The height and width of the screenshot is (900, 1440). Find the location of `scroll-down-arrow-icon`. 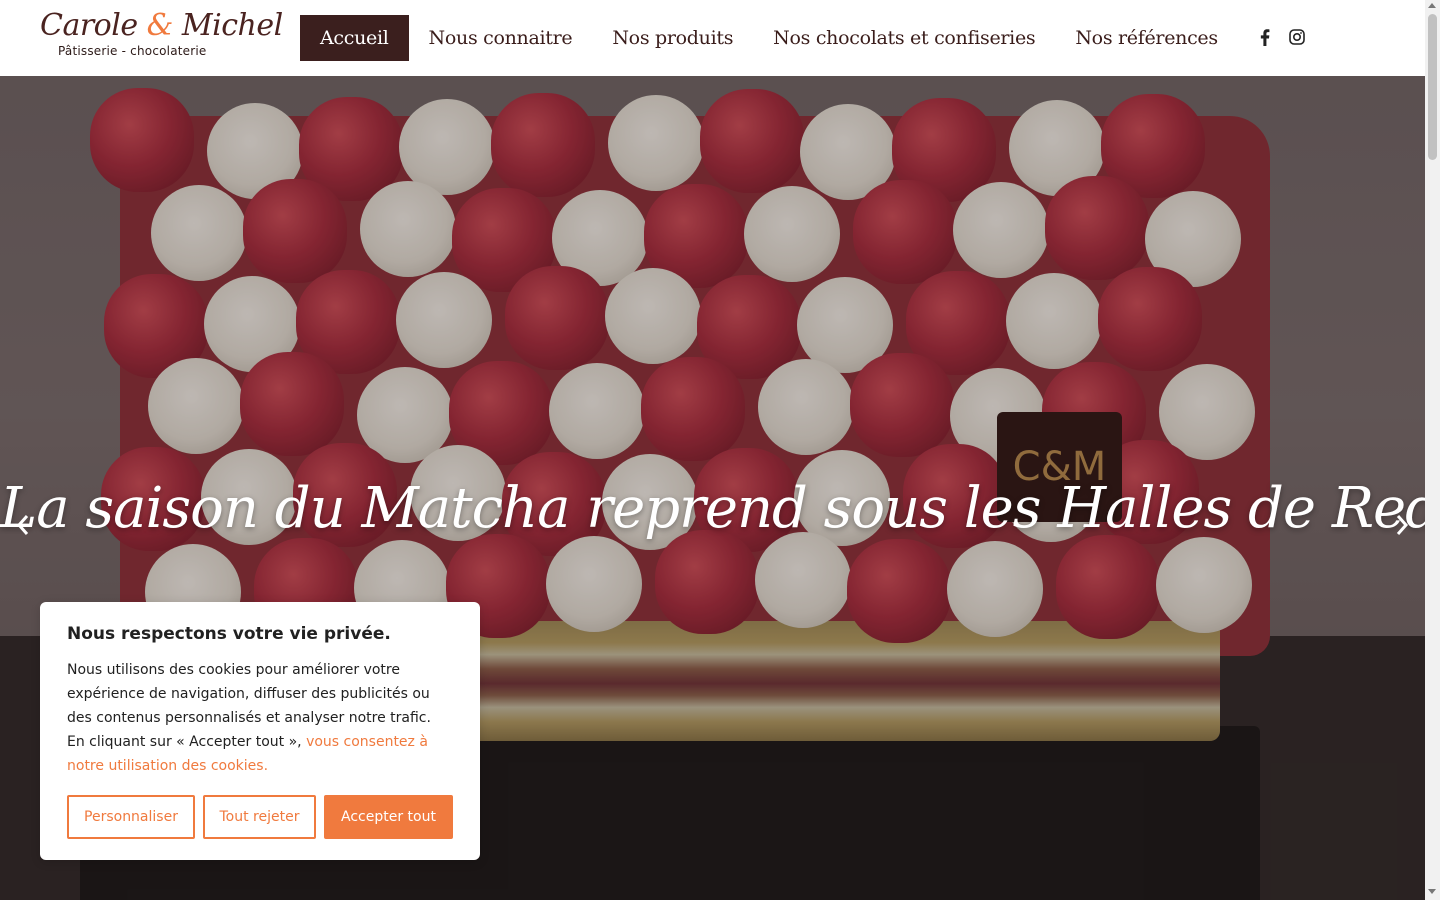

scroll-down-arrow-icon is located at coordinates (1432, 891).